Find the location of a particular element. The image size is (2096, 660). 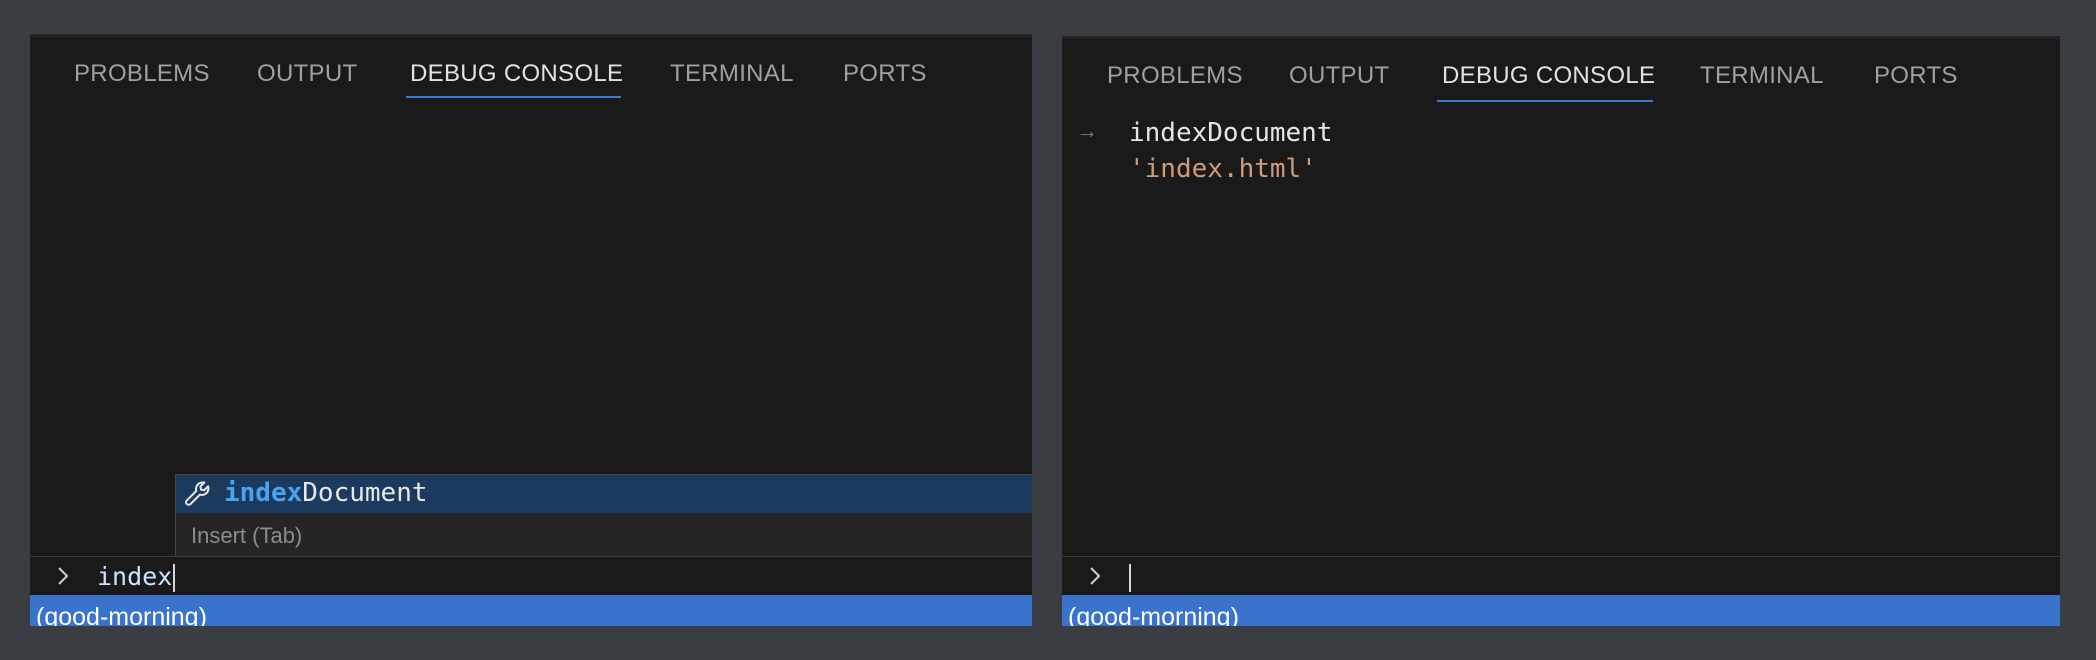

suggestion-match: index is located at coordinates (263, 493).